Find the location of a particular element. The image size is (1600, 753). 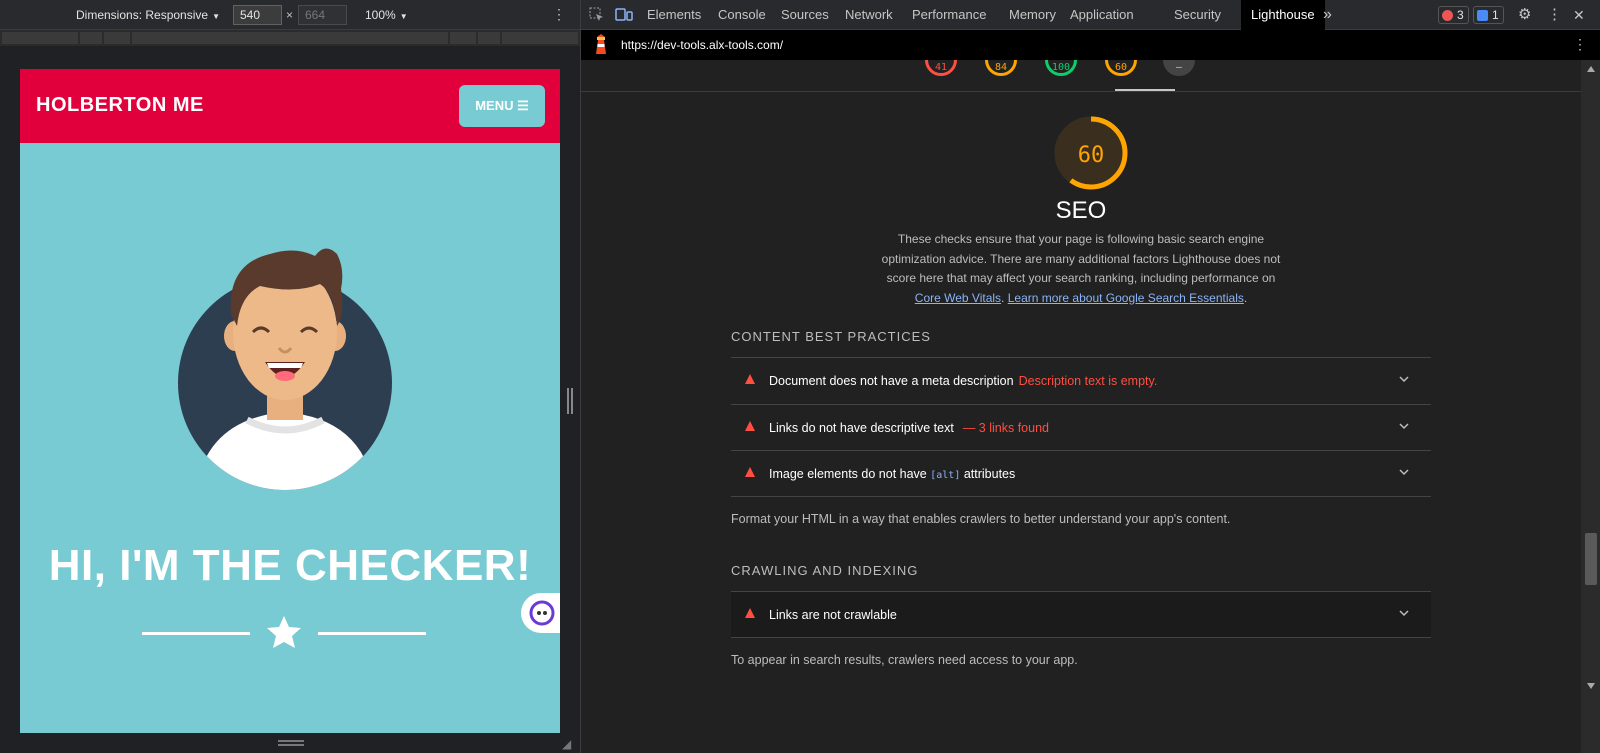

star-icon is located at coordinates (284, 632).